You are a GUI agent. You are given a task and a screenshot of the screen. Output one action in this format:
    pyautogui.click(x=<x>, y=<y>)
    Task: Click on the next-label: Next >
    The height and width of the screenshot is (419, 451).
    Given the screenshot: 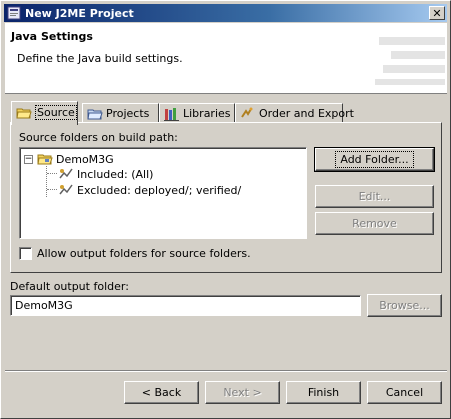 What is the action you would take?
    pyautogui.click(x=242, y=392)
    